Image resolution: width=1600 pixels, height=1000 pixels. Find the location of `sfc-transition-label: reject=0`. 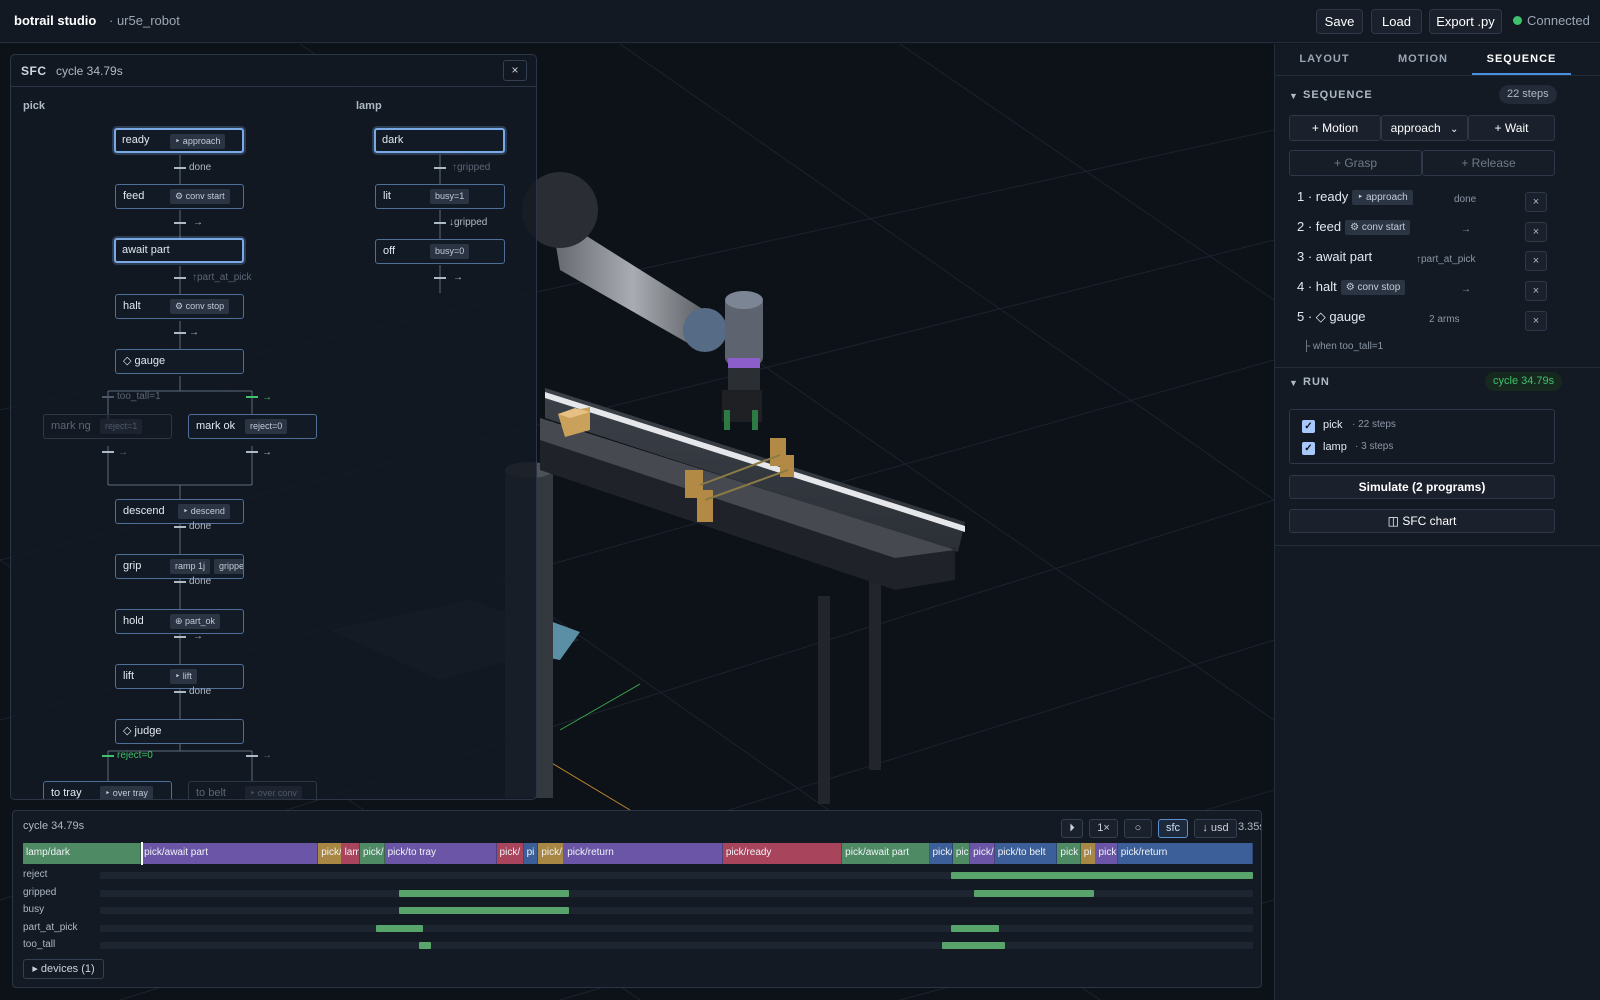

sfc-transition-label: reject=0 is located at coordinates (135, 755).